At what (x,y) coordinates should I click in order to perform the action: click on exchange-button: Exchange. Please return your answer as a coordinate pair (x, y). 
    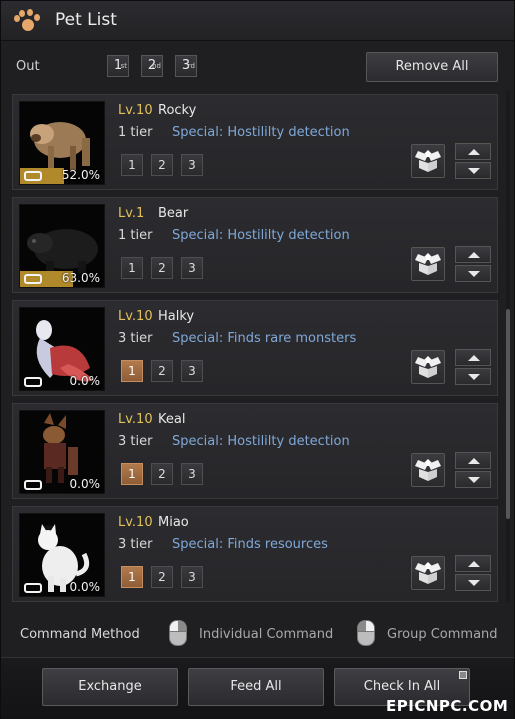
    Looking at the image, I should click on (110, 687).